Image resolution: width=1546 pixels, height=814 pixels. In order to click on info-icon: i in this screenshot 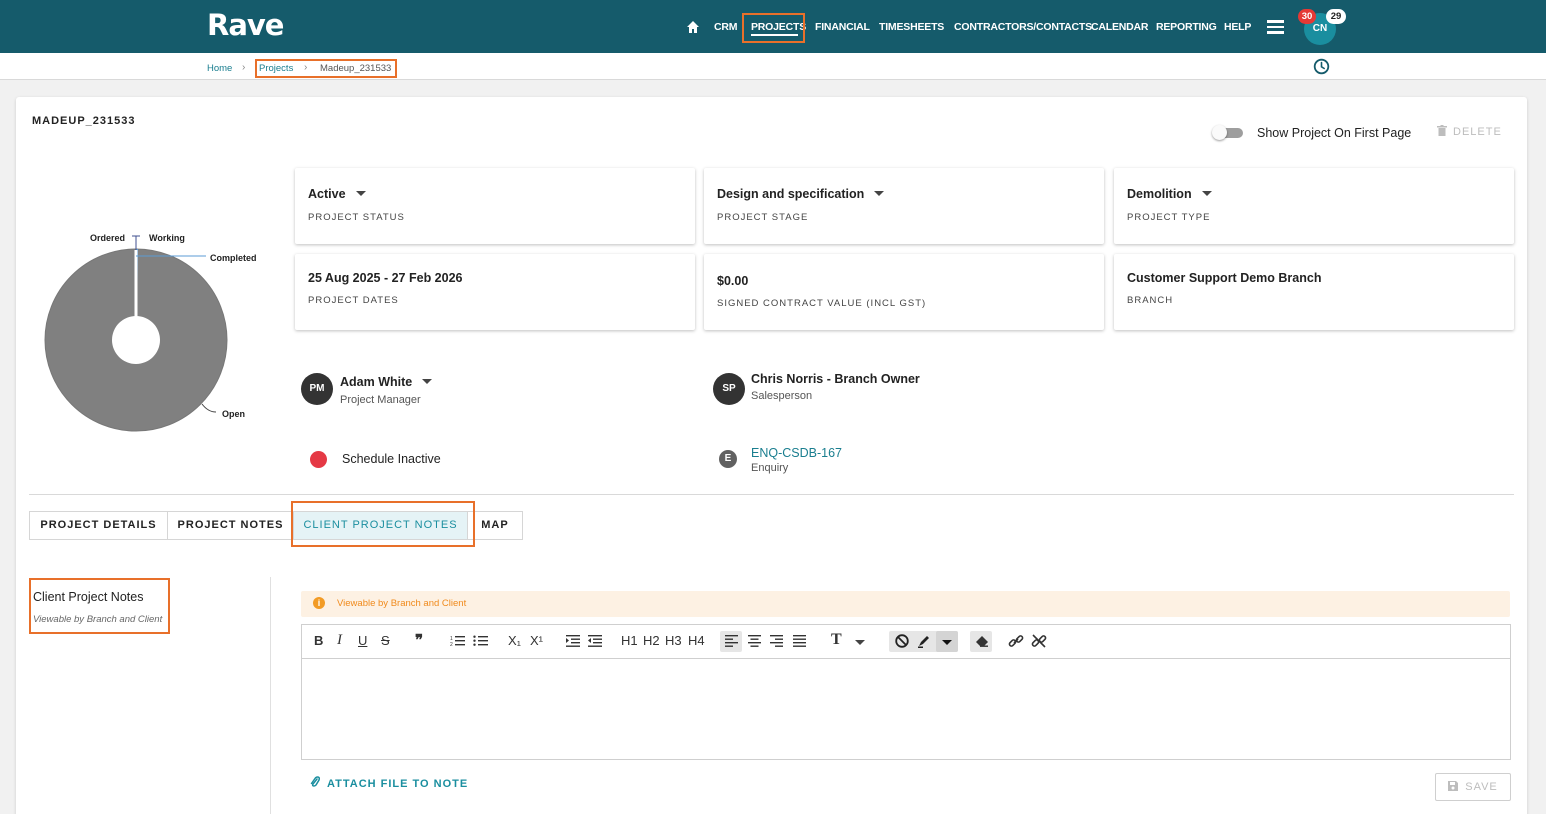, I will do `click(319, 603)`.